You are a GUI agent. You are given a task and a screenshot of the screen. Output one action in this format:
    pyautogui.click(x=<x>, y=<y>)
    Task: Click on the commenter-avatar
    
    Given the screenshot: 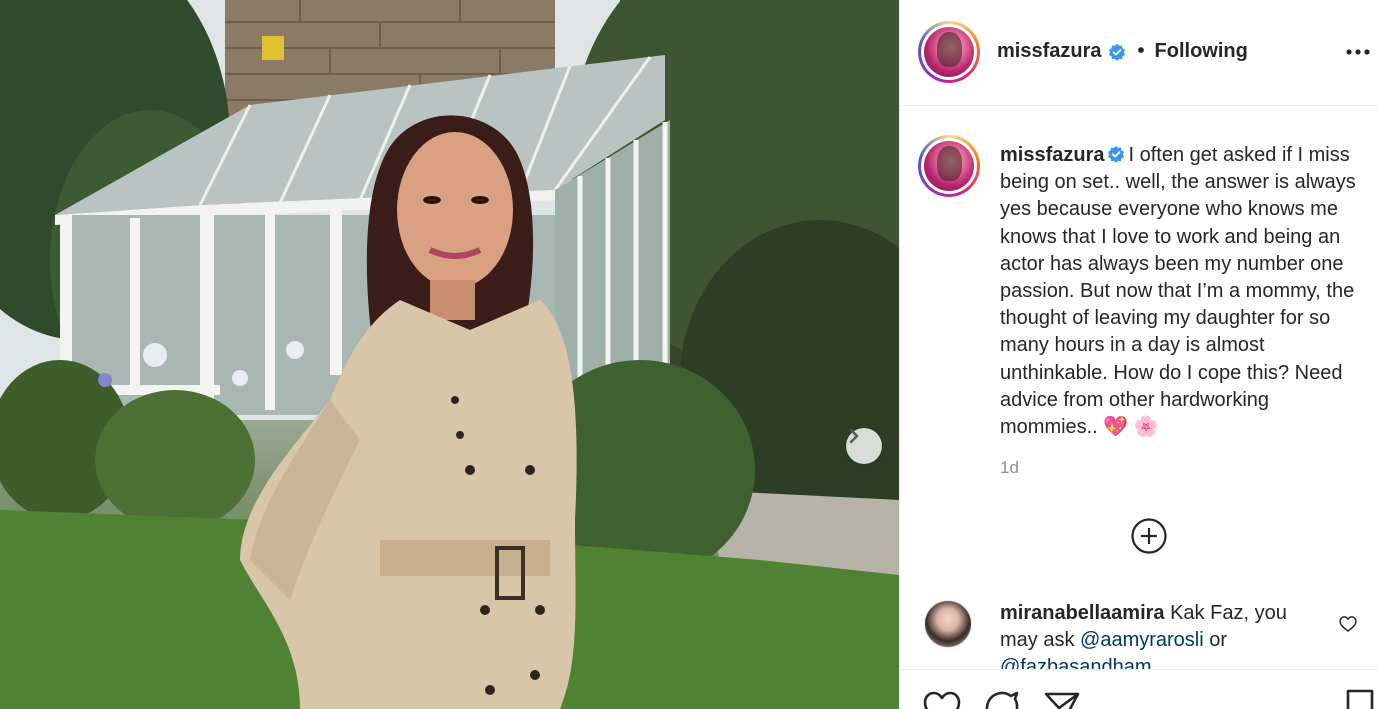 What is the action you would take?
    pyautogui.click(x=948, y=624)
    